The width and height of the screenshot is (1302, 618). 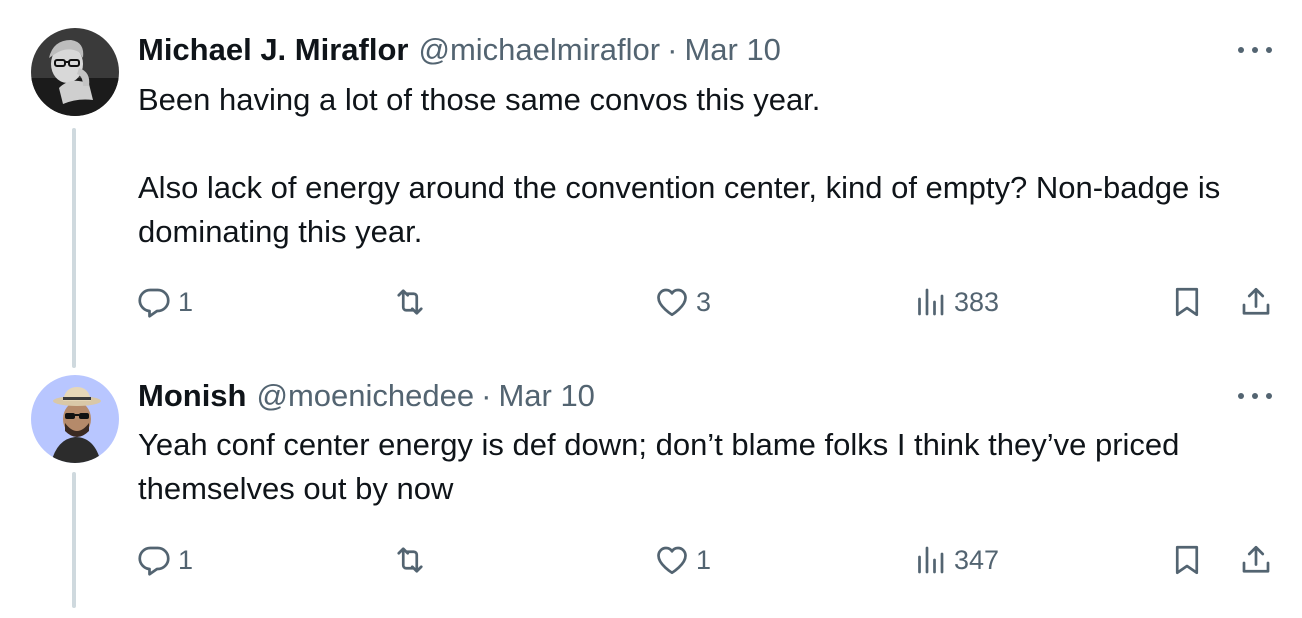 I want to click on like-count: 3, so click(x=704, y=301).